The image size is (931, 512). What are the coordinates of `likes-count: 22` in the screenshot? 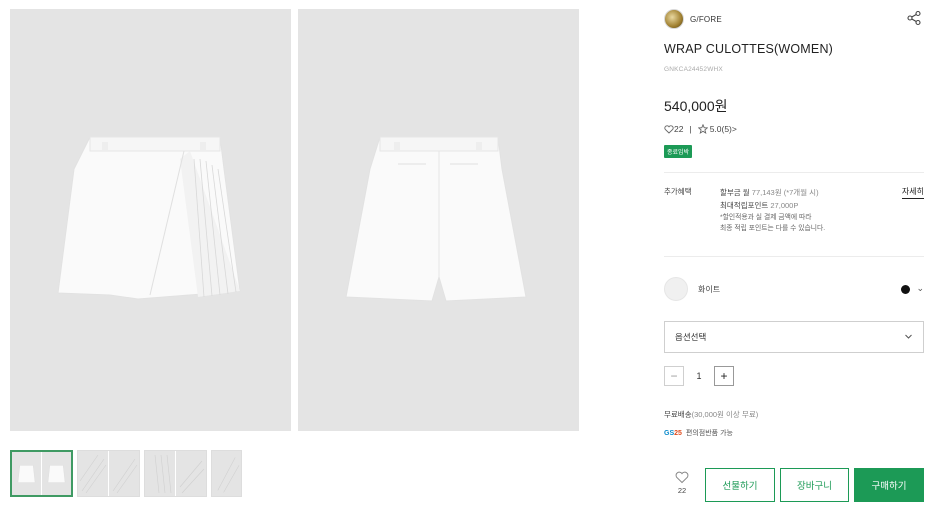 It's located at (679, 129).